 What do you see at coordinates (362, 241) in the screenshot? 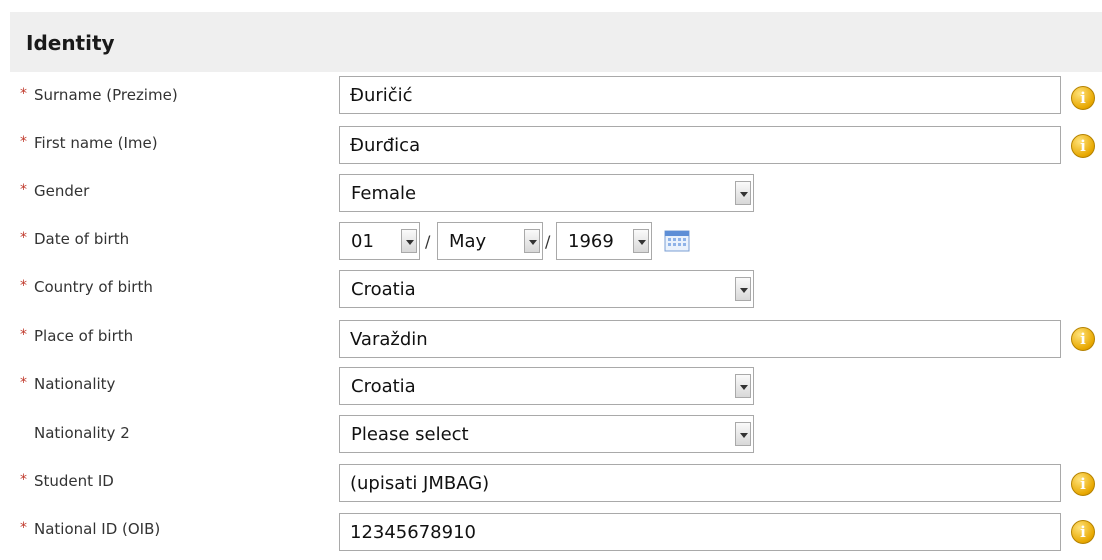
I see `dob-day-value: 01` at bounding box center [362, 241].